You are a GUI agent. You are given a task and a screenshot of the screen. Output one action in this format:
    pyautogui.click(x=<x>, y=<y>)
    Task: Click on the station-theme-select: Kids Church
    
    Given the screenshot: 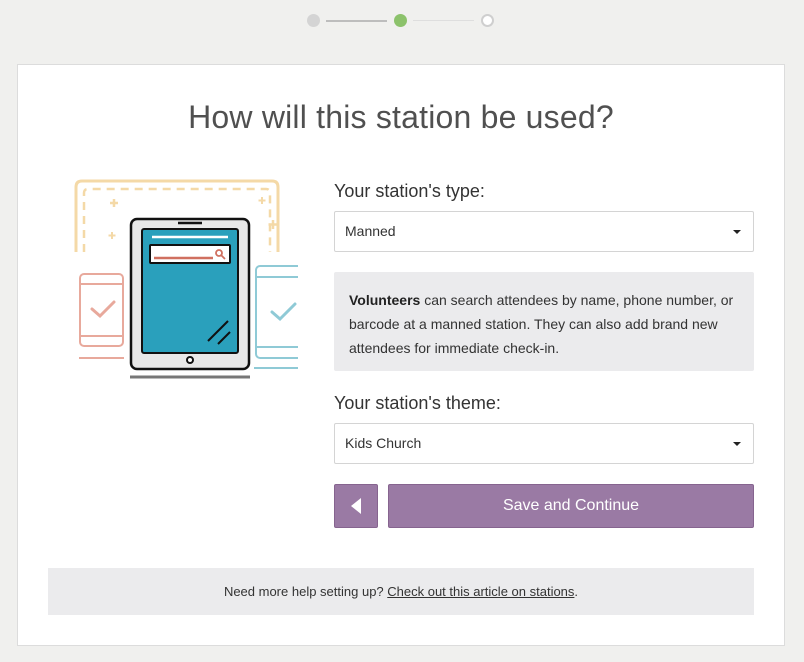 What is the action you would take?
    pyautogui.click(x=544, y=443)
    